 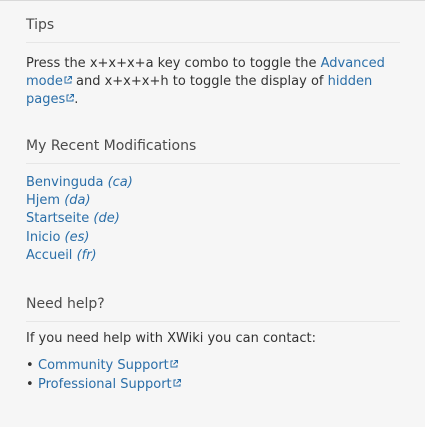 I want to click on professional-support-label: Professional Support, so click(x=105, y=384).